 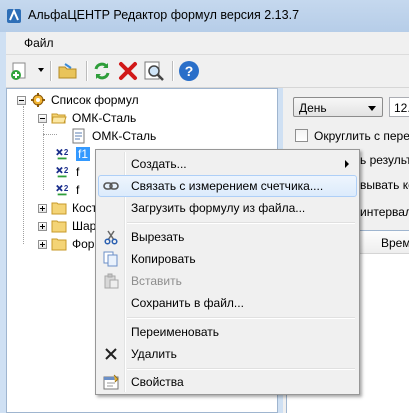 I want to click on menu-file: Файл, so click(x=39, y=43).